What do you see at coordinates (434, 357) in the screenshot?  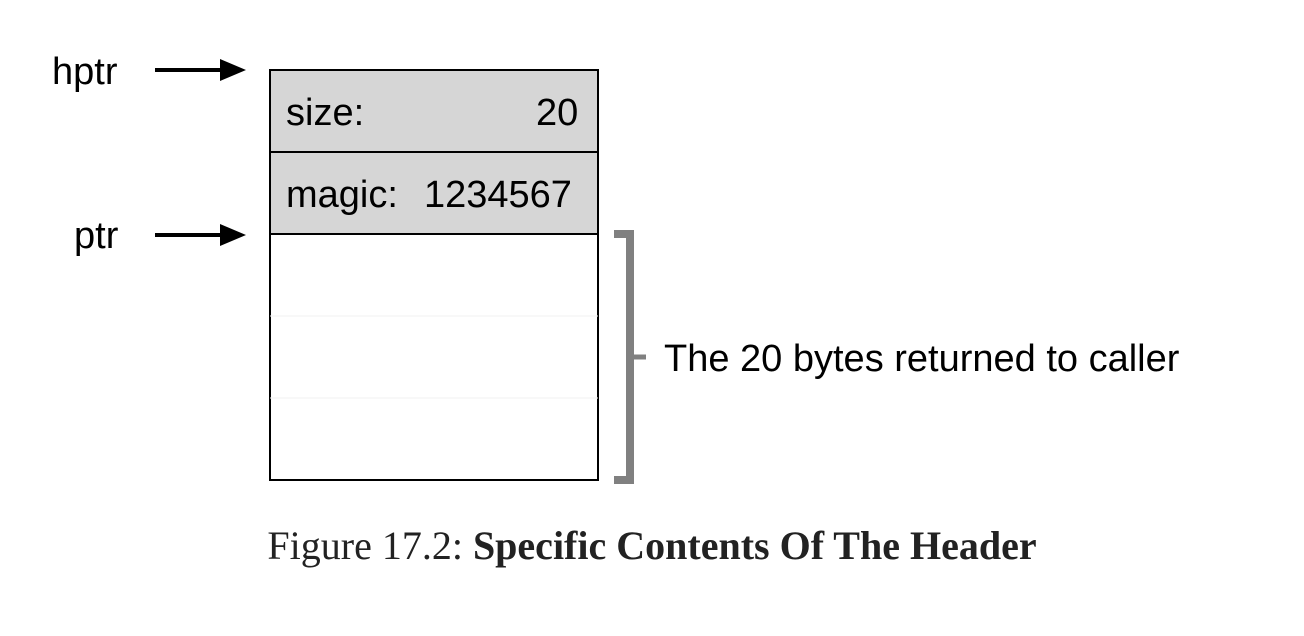 I see `payload-region` at bounding box center [434, 357].